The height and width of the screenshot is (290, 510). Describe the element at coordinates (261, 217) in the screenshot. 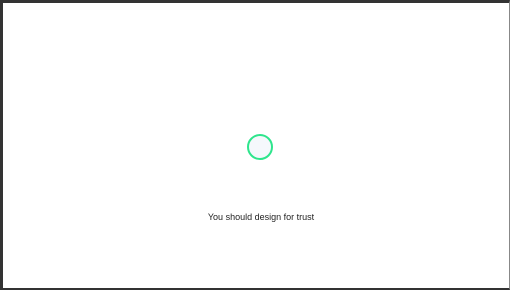

I see `message-text: You should design for trust` at that location.